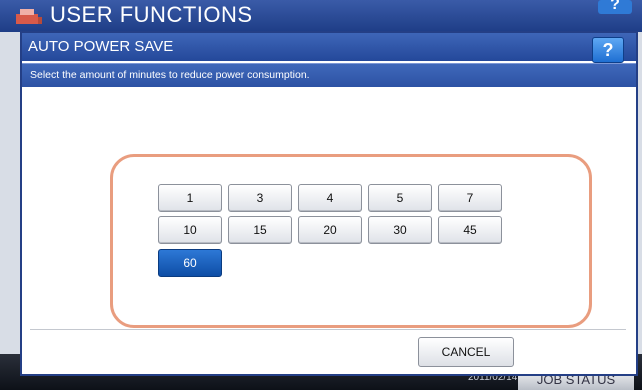  Describe the element at coordinates (615, 7) in the screenshot. I see `background-help-button: ?` at that location.